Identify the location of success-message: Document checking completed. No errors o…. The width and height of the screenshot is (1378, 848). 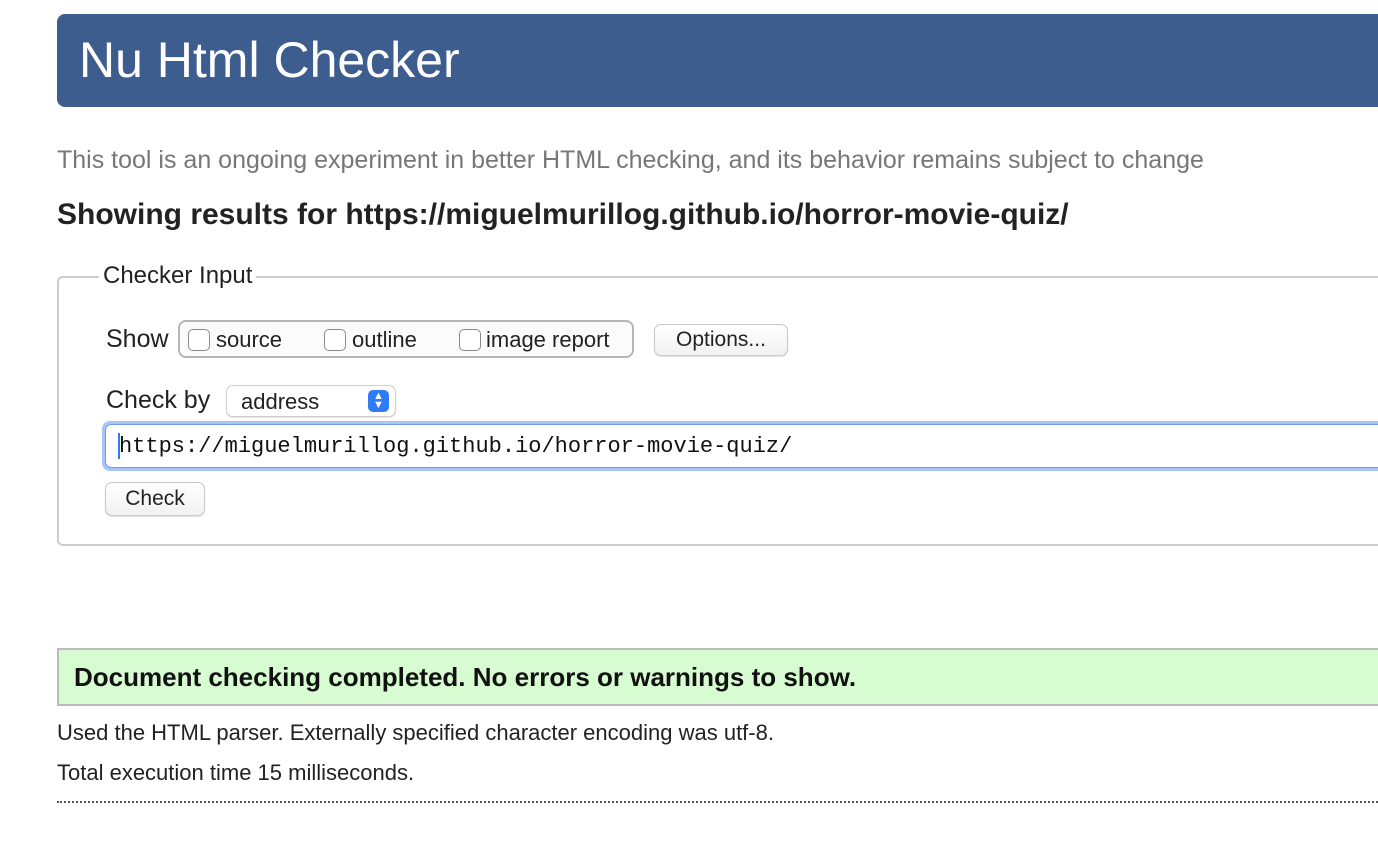
(465, 677).